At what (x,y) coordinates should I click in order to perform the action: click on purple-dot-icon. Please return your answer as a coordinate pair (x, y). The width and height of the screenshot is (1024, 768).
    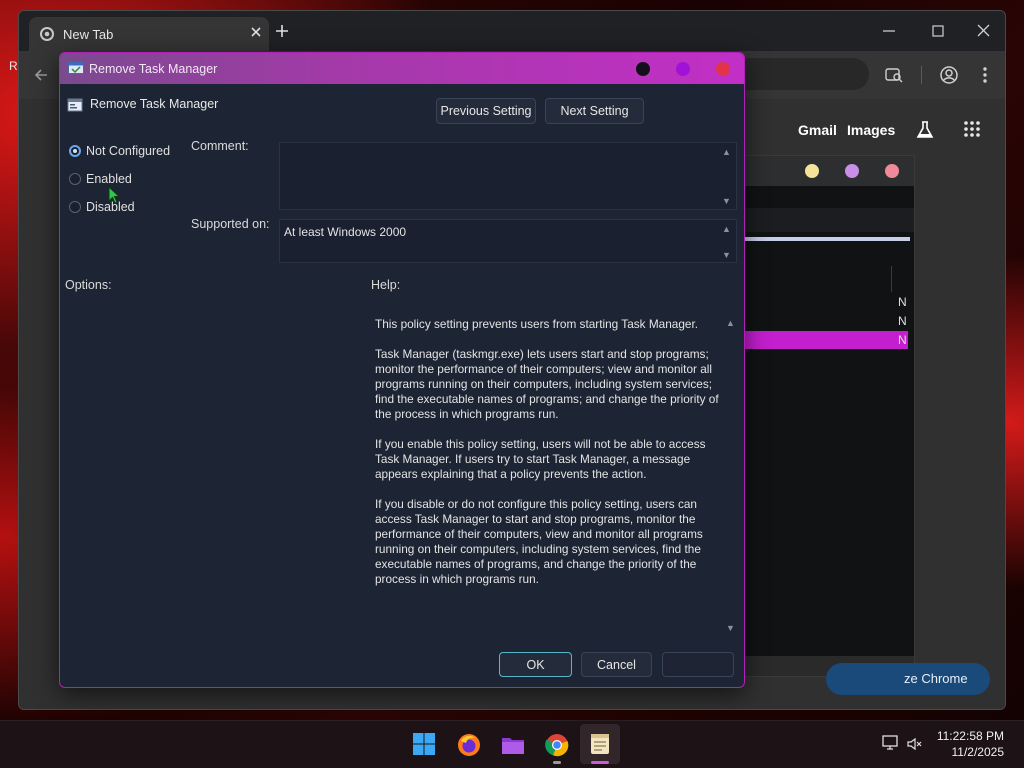
    Looking at the image, I should click on (852, 171).